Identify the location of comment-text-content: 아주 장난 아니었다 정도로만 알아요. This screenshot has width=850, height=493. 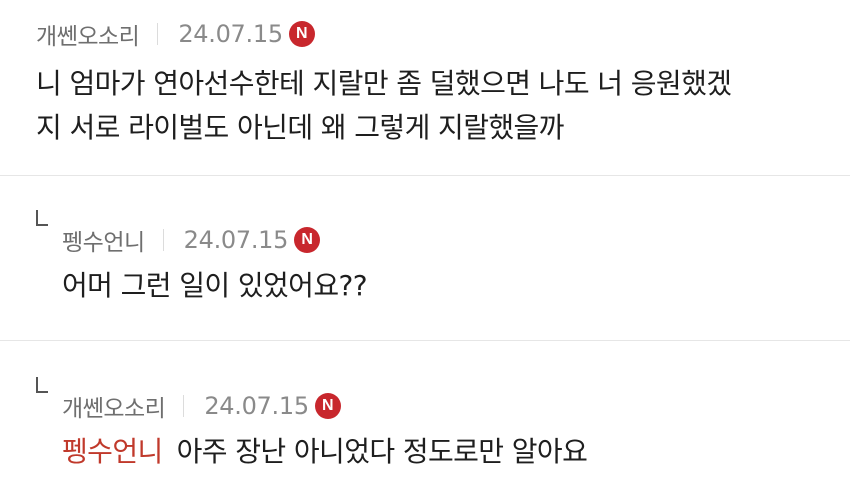
(382, 451).